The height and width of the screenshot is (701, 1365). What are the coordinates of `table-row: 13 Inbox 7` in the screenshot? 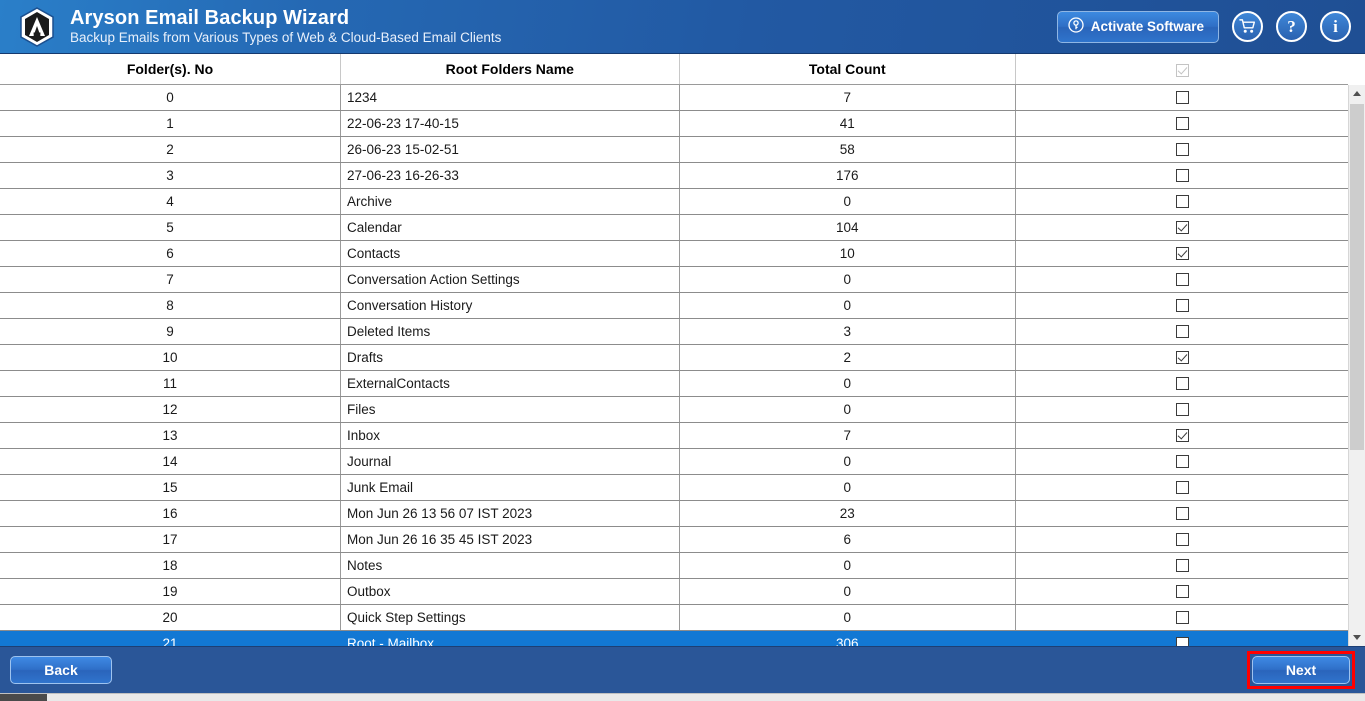 It's located at (674, 435).